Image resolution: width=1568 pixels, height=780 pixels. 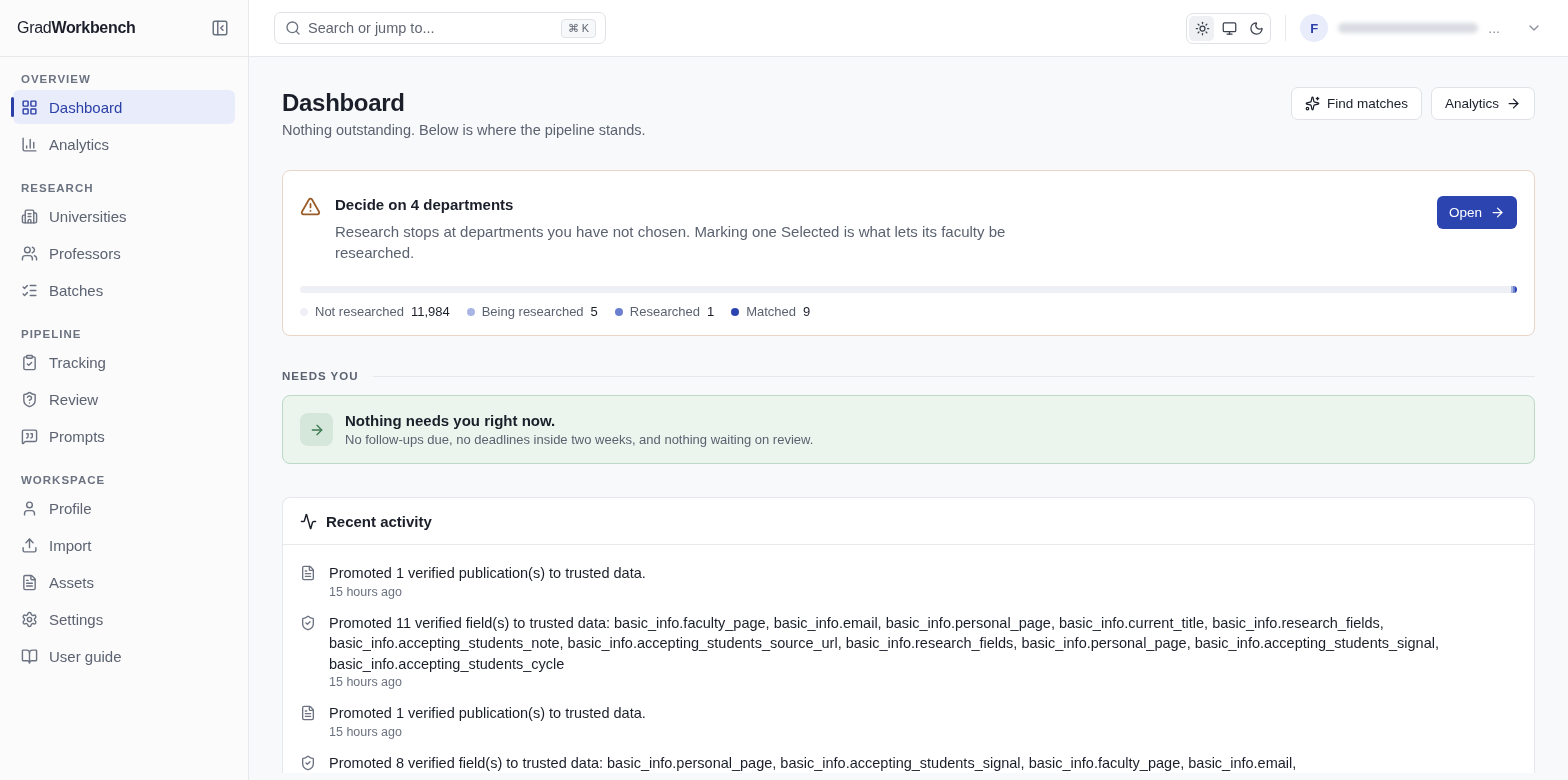 What do you see at coordinates (664, 311) in the screenshot?
I see `legend-label: Researched` at bounding box center [664, 311].